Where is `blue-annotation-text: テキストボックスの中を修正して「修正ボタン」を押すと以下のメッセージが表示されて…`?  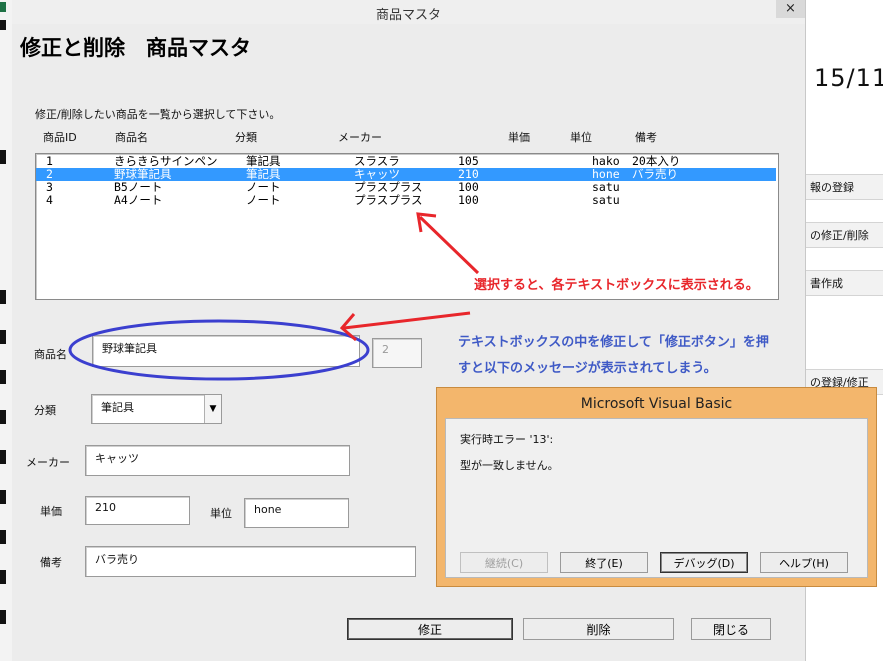
blue-annotation-text: テキストボックスの中を修正して「修正ボタン」を押すと以下のメッセージが表示されて… is located at coordinates (613, 355).